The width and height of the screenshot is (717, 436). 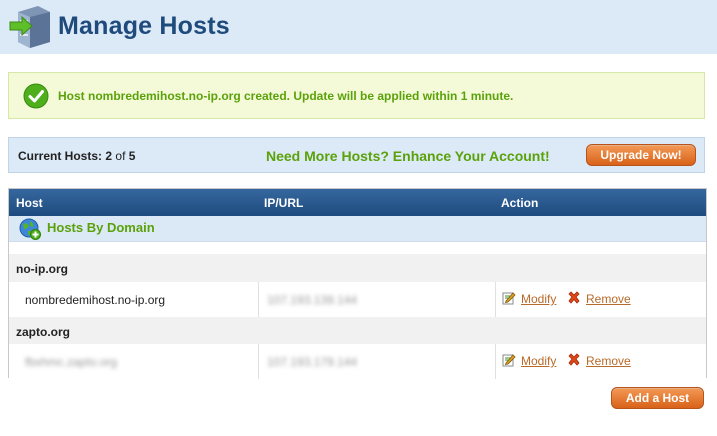 What do you see at coordinates (357, 331) in the screenshot?
I see `domain-row-zapto: zapto.org` at bounding box center [357, 331].